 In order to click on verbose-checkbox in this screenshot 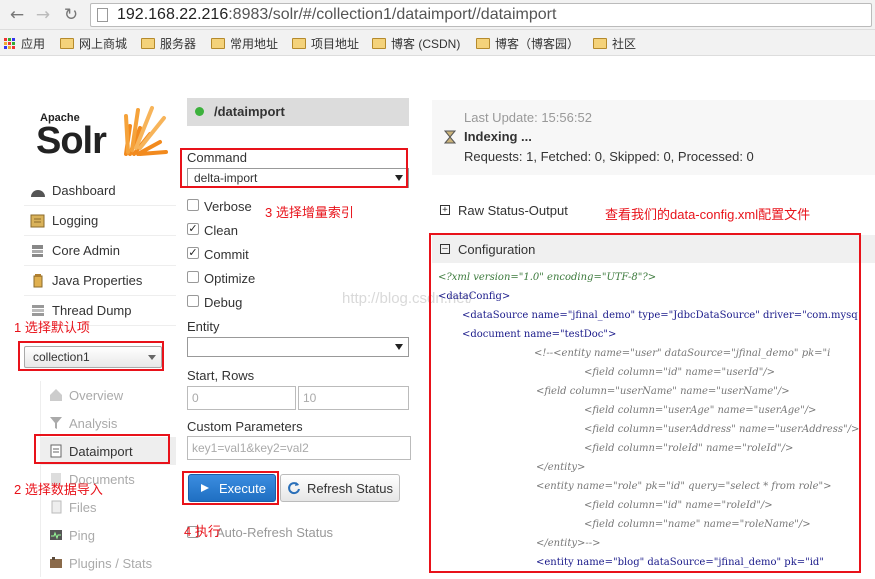, I will do `click(193, 205)`.